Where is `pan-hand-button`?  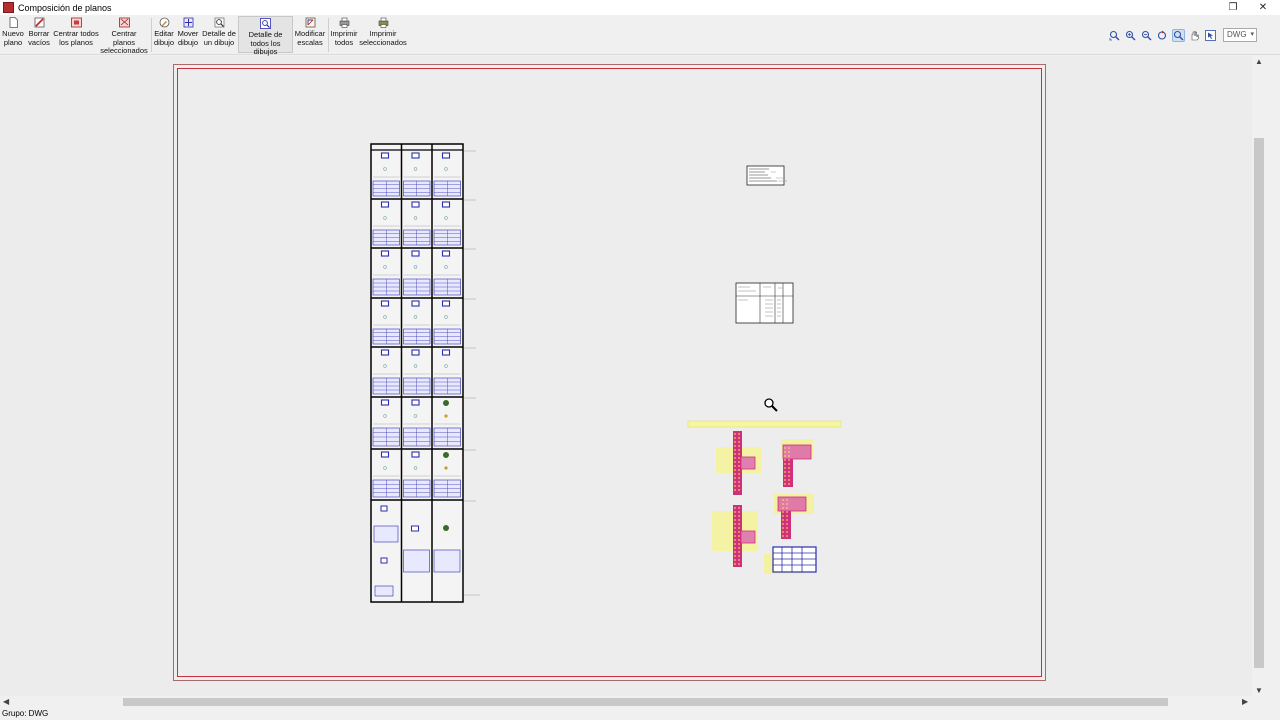 pan-hand-button is located at coordinates (1194, 35).